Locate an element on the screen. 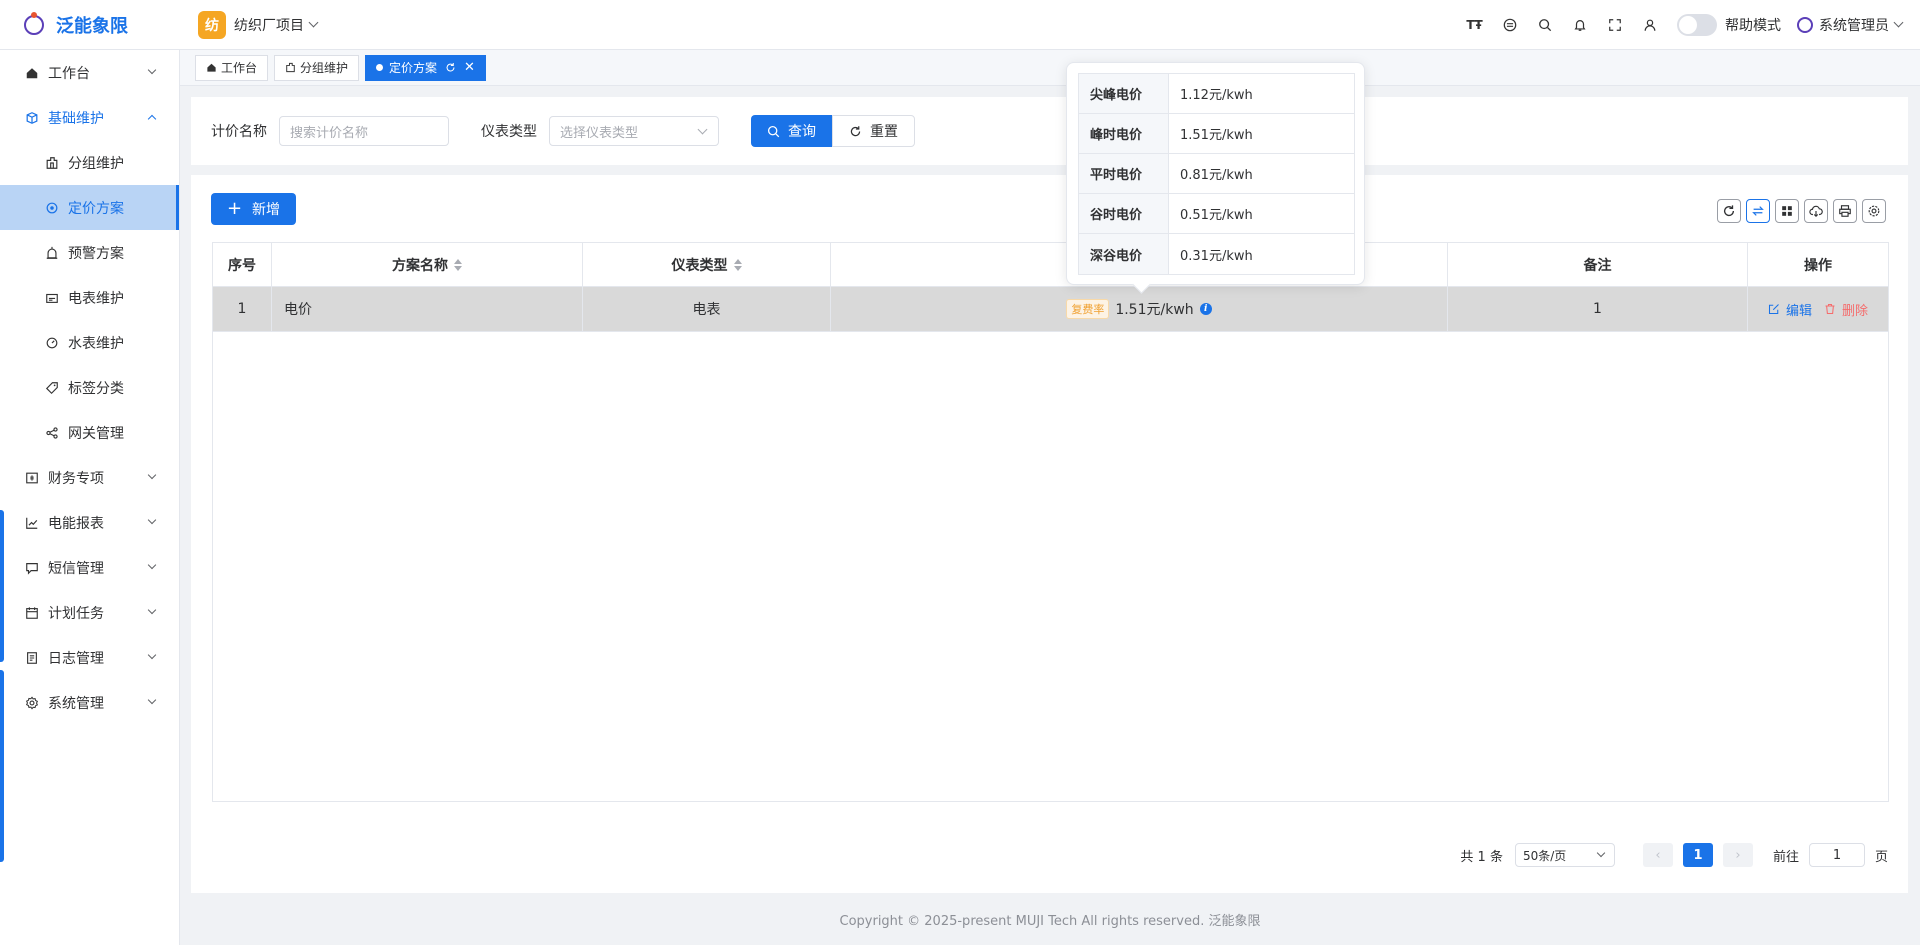  theme-icon is located at coordinates (1509, 25).